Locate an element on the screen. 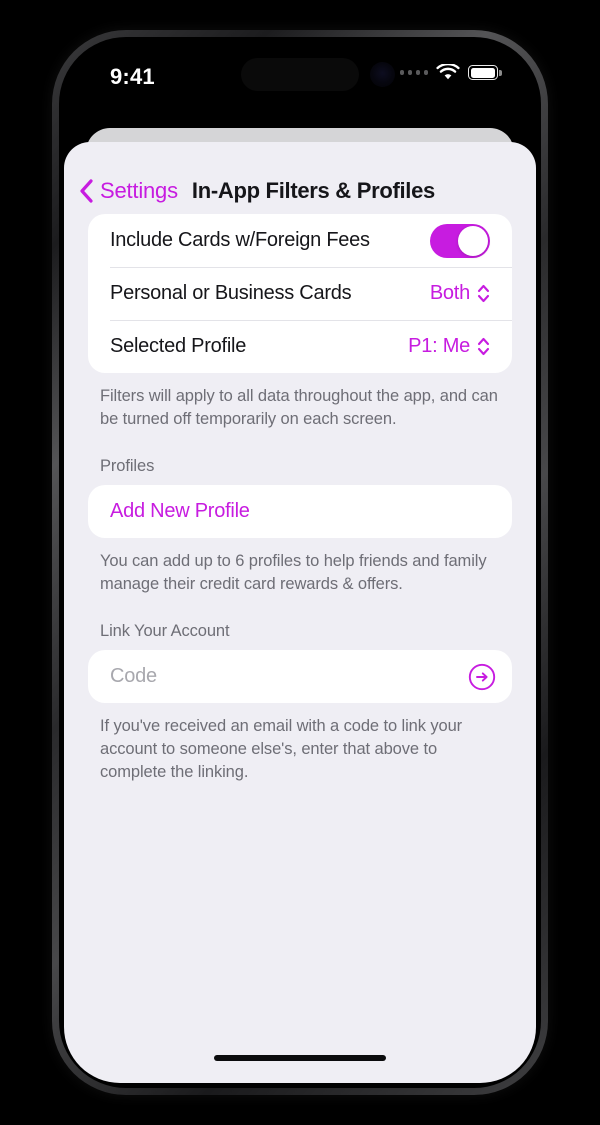 This screenshot has width=600, height=1125. link-account-card is located at coordinates (300, 676).